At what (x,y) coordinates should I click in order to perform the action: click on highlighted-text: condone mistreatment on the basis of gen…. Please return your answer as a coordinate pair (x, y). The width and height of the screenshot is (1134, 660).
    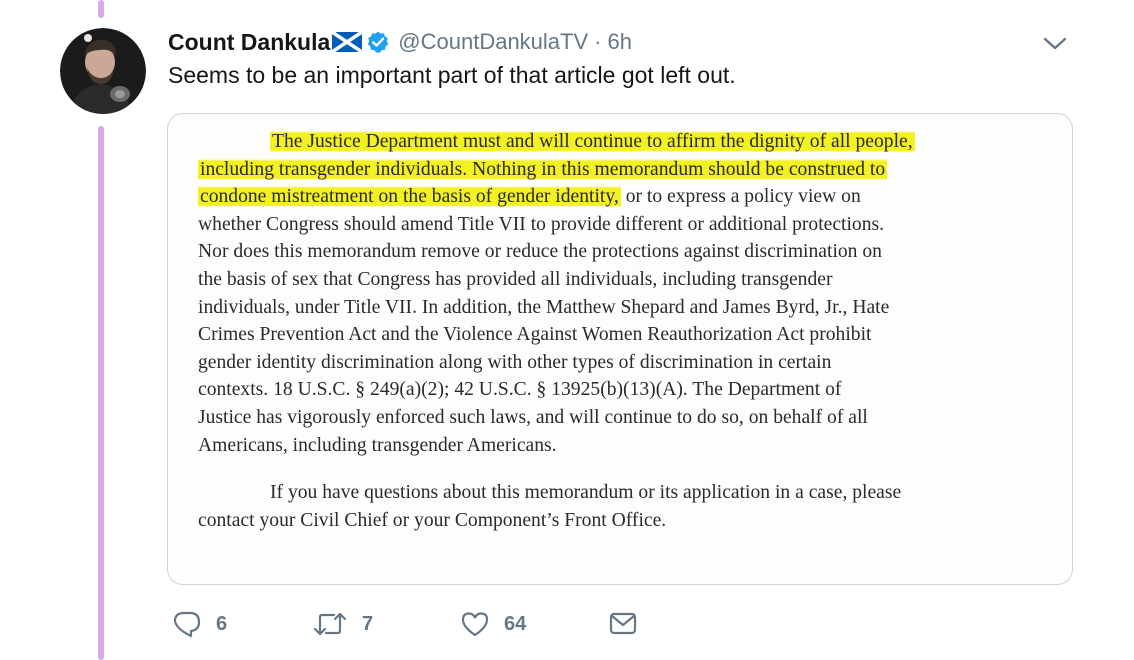
    Looking at the image, I should click on (409, 197).